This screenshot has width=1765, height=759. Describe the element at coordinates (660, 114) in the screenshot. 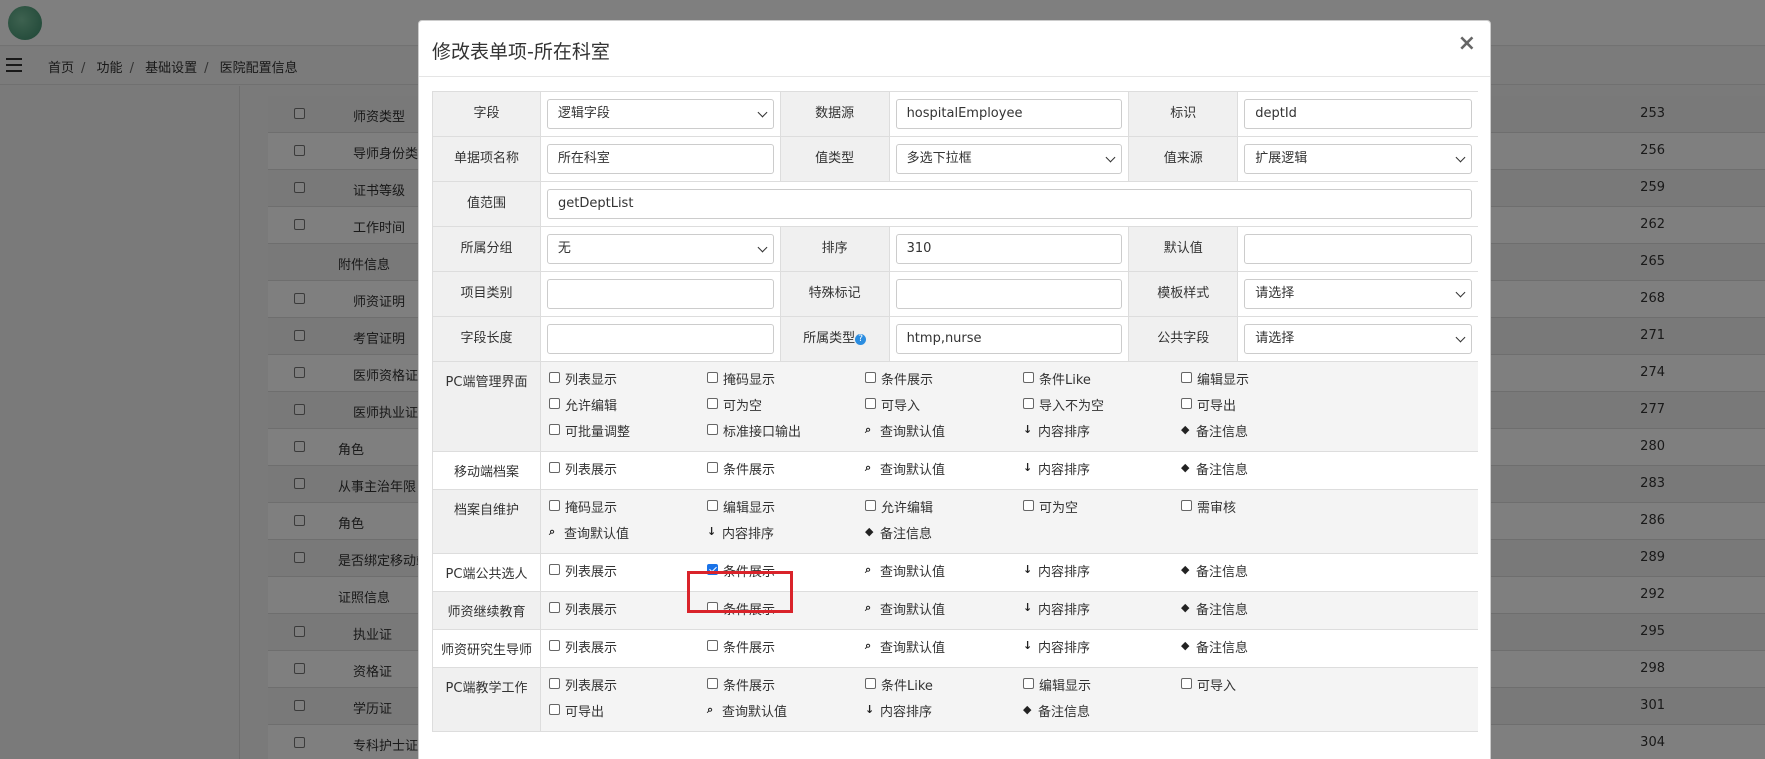

I see `field-select: 逻辑字段` at that location.